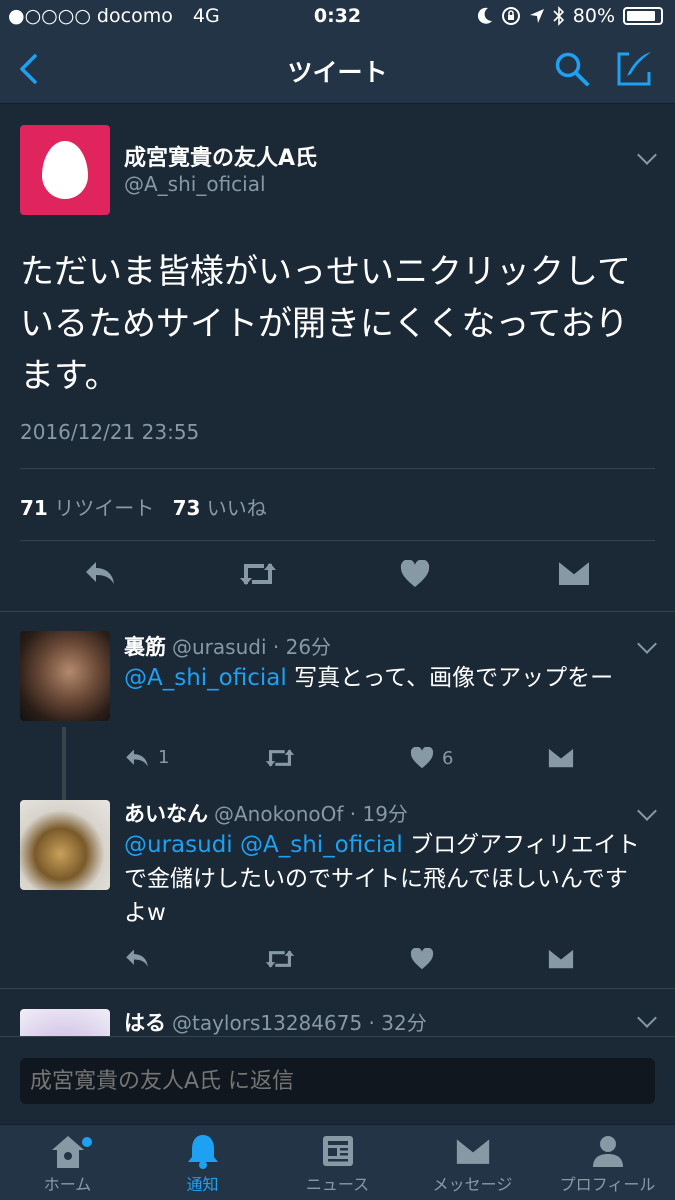 This screenshot has height=1200, width=675. What do you see at coordinates (263, 845) in the screenshot?
I see `mention-link: @urasudi @A_shi_oficial` at bounding box center [263, 845].